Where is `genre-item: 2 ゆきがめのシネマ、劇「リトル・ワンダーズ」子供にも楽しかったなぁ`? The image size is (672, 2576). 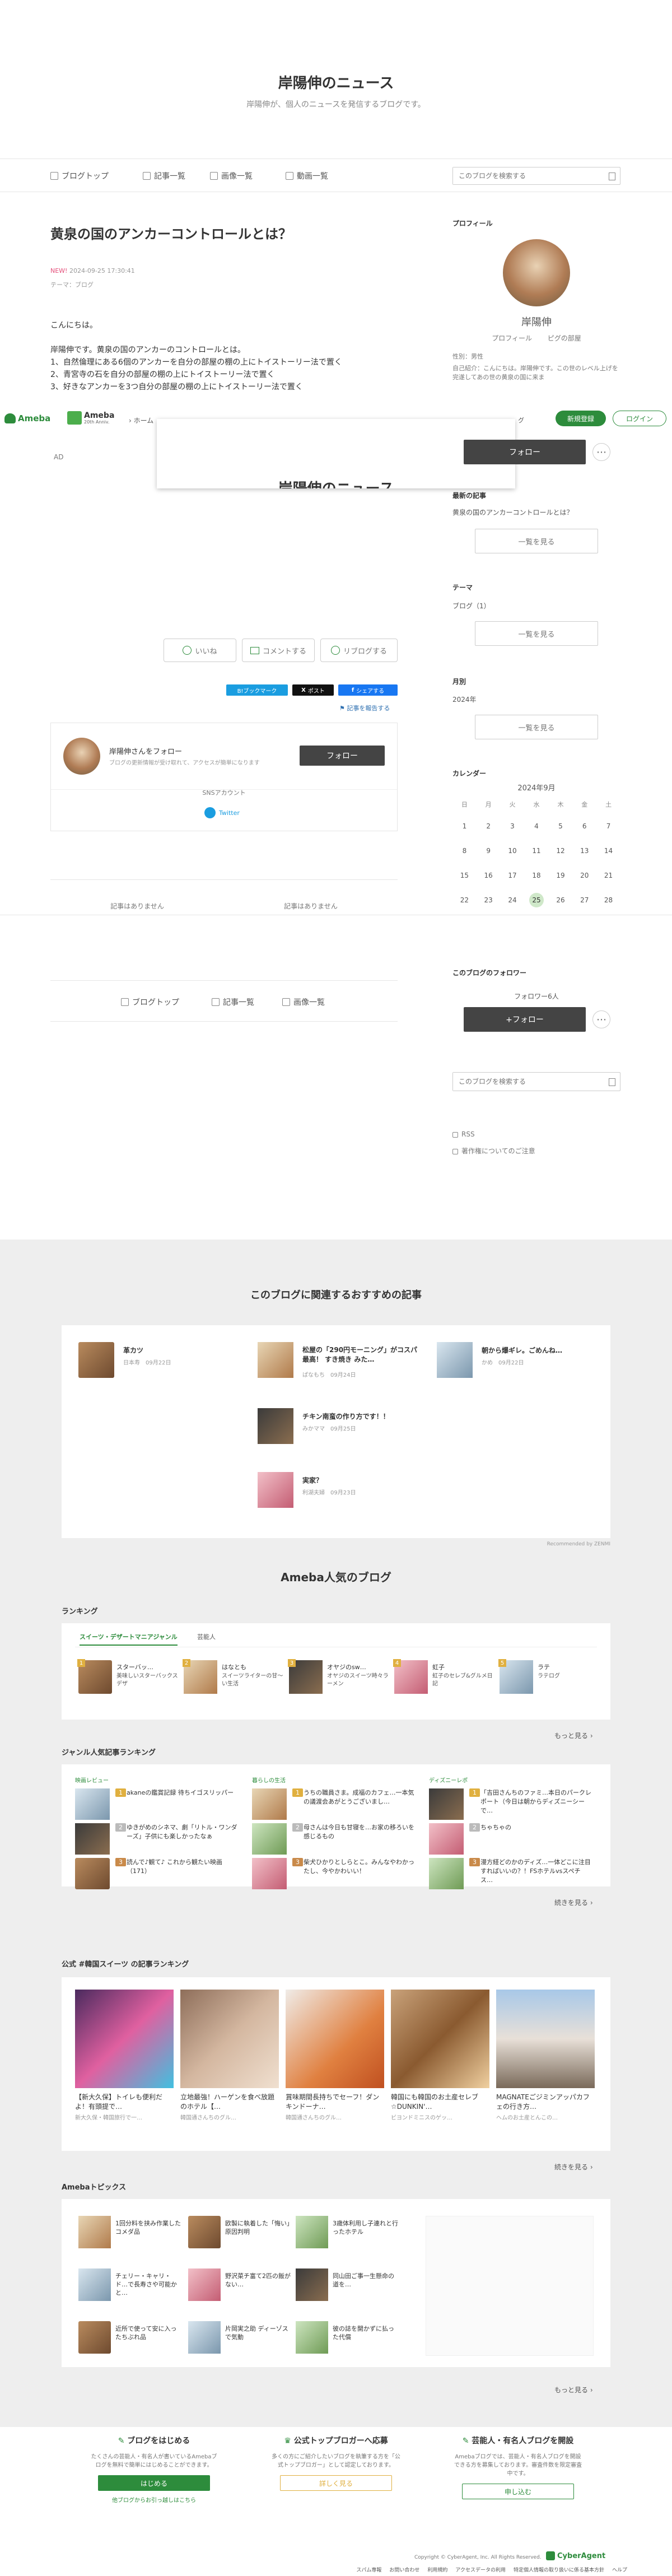 genre-item: 2 ゆきがめのシネマ、劇「リトル・ワンダーズ」子供にも楽しかったなぁ is located at coordinates (159, 1840).